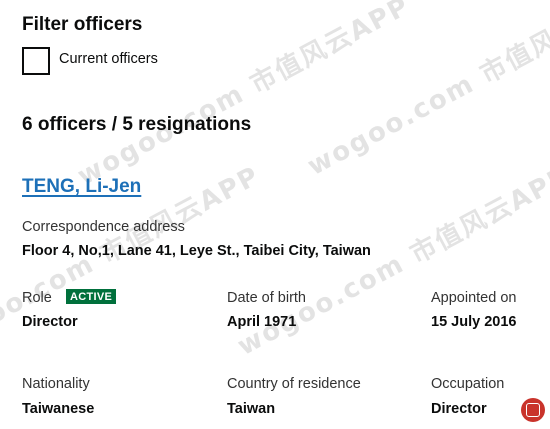  Describe the element at coordinates (50, 322) in the screenshot. I see `role-value: Director` at that location.